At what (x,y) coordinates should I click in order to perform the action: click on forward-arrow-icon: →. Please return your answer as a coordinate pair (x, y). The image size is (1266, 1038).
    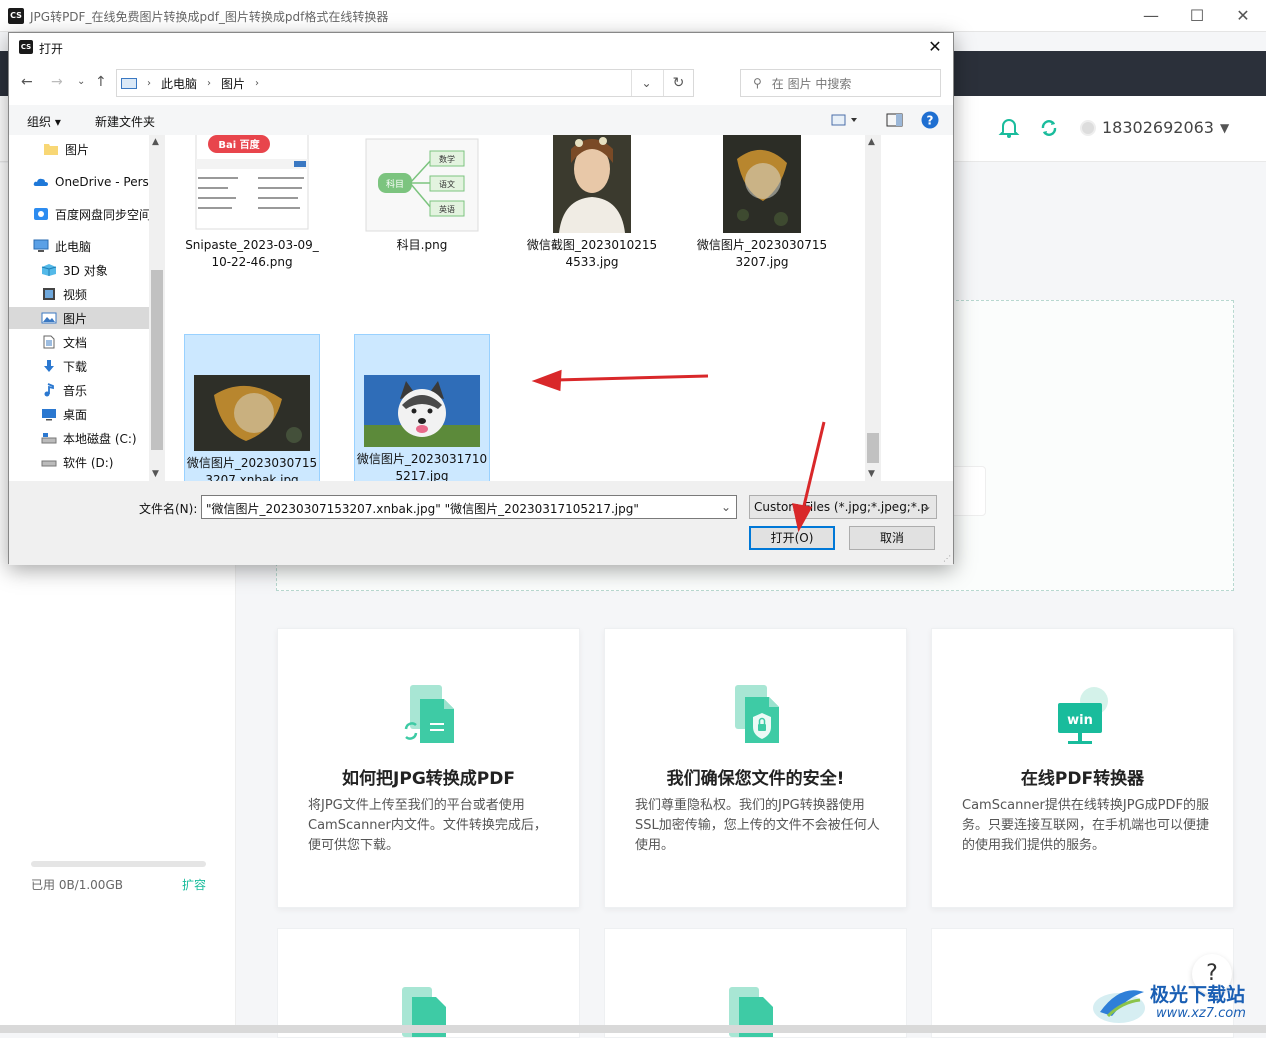
    Looking at the image, I should click on (57, 82).